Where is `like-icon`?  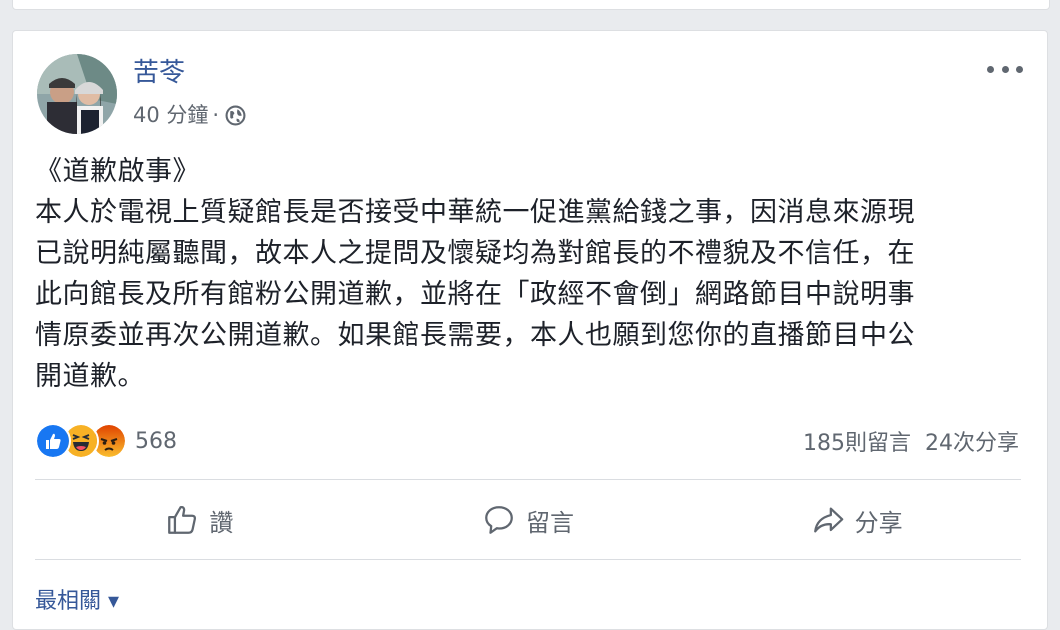
like-icon is located at coordinates (53, 441).